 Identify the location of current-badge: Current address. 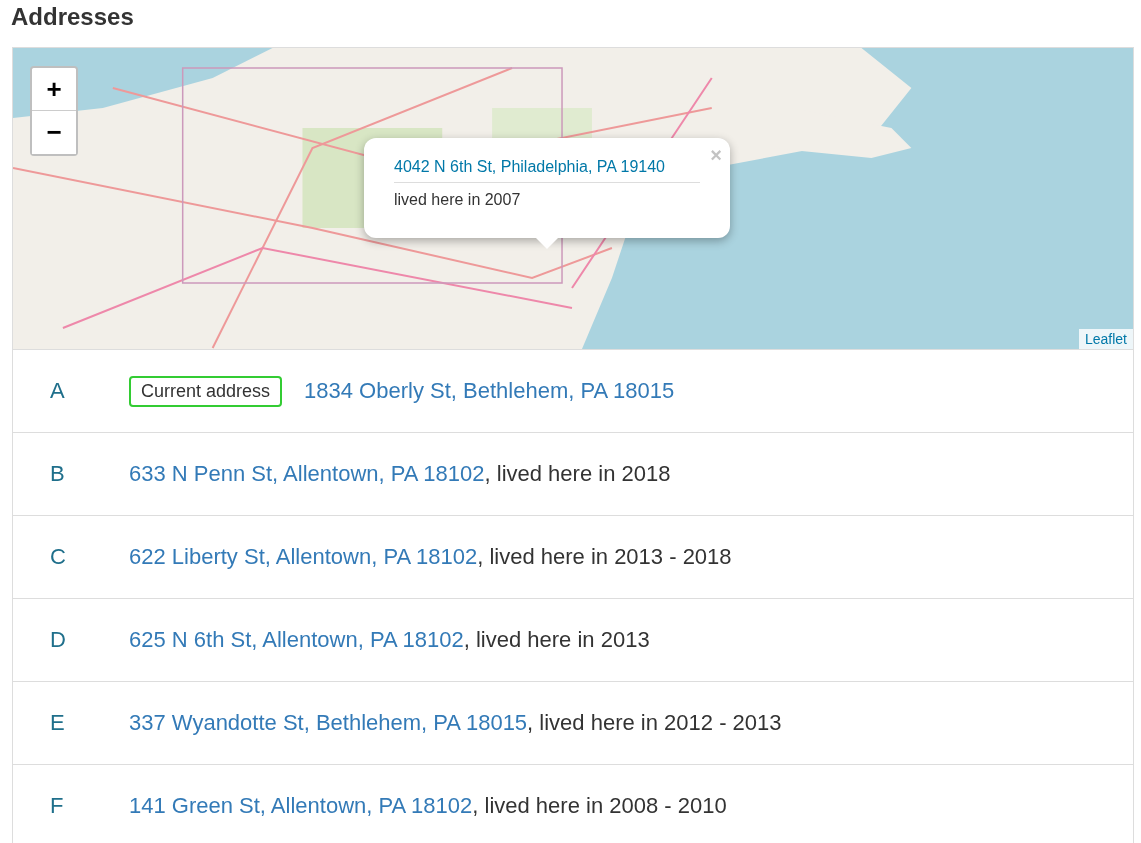
(206, 391).